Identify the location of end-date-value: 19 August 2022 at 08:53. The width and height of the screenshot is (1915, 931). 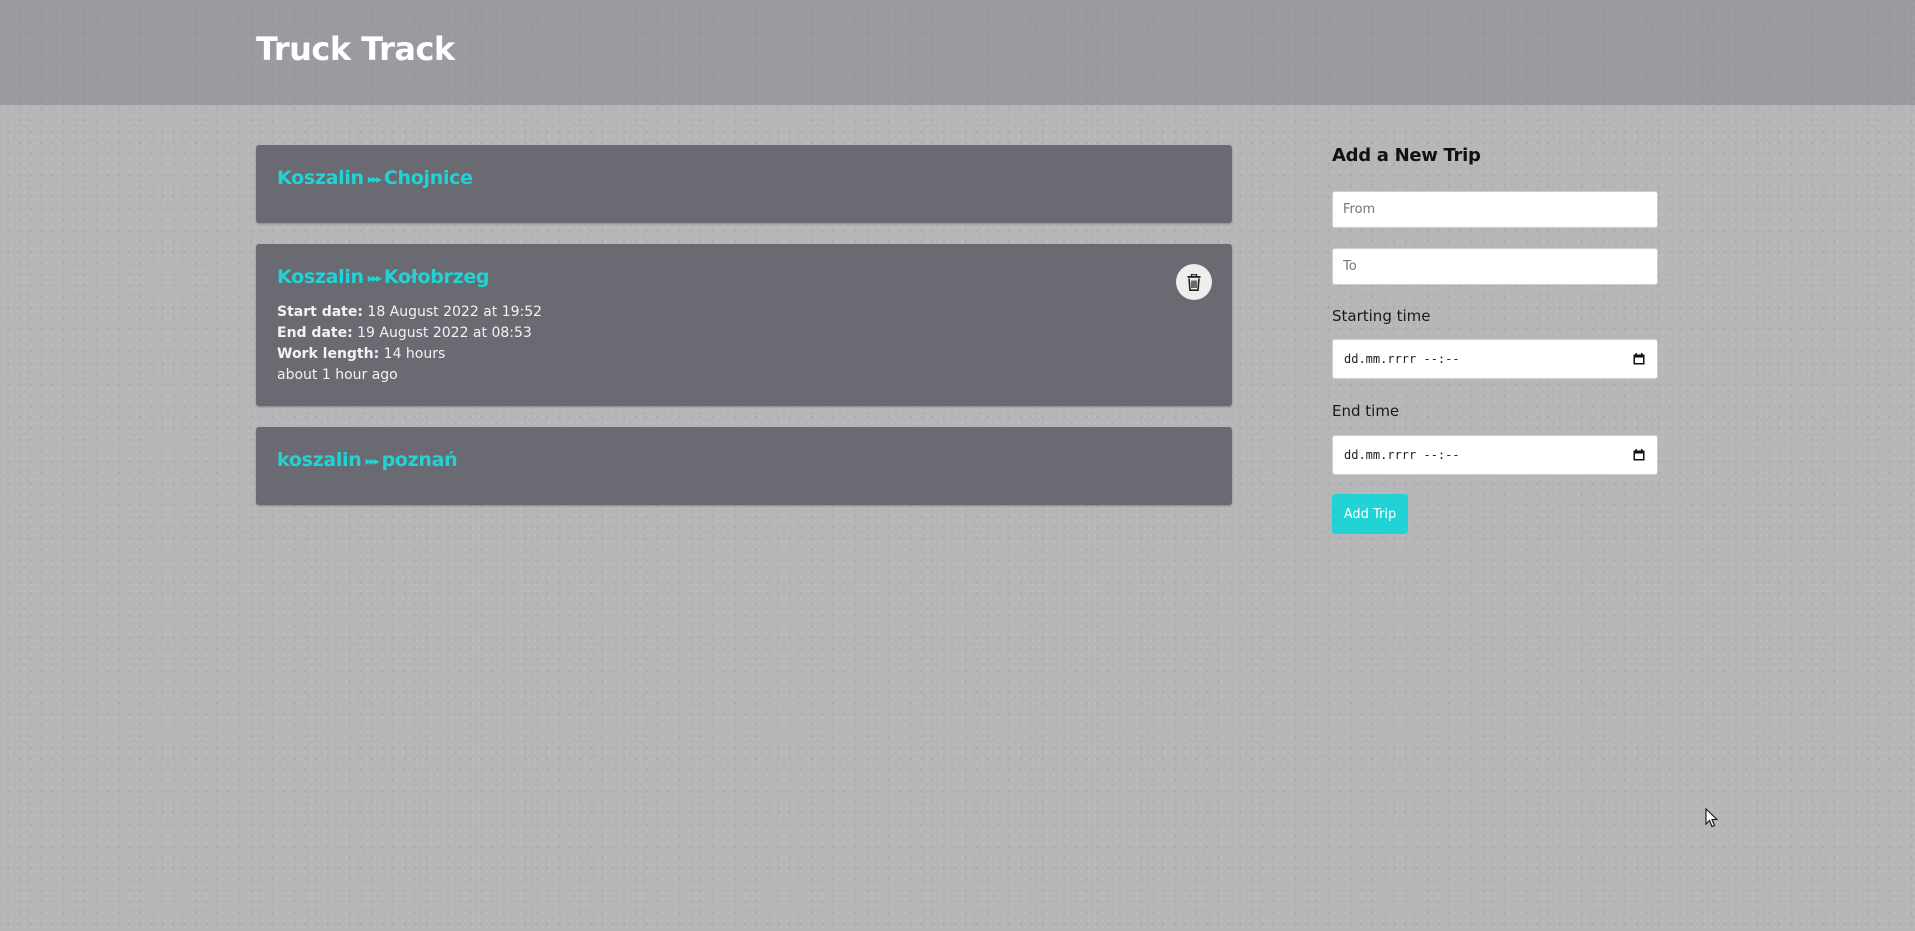
(444, 333).